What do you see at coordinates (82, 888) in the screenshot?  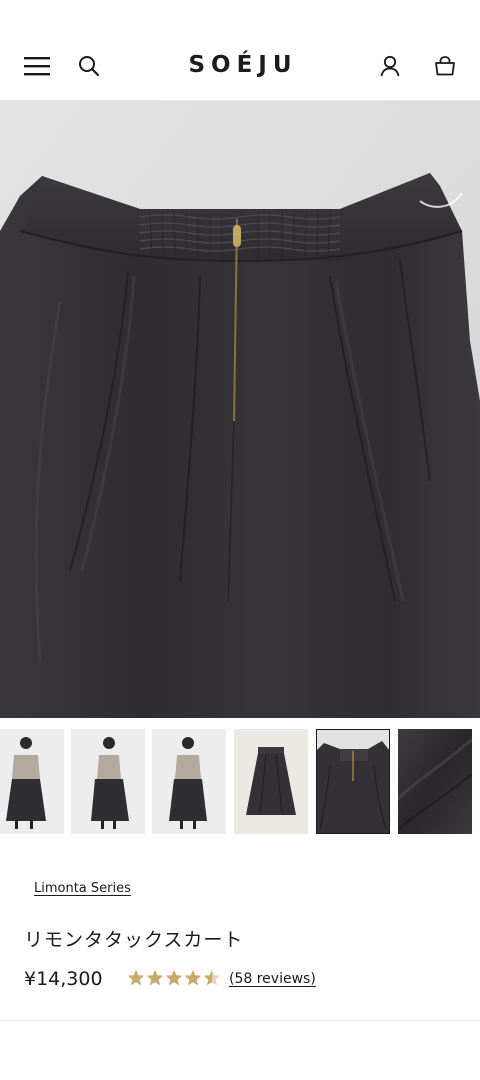 I see `series-link: Limonta Series` at bounding box center [82, 888].